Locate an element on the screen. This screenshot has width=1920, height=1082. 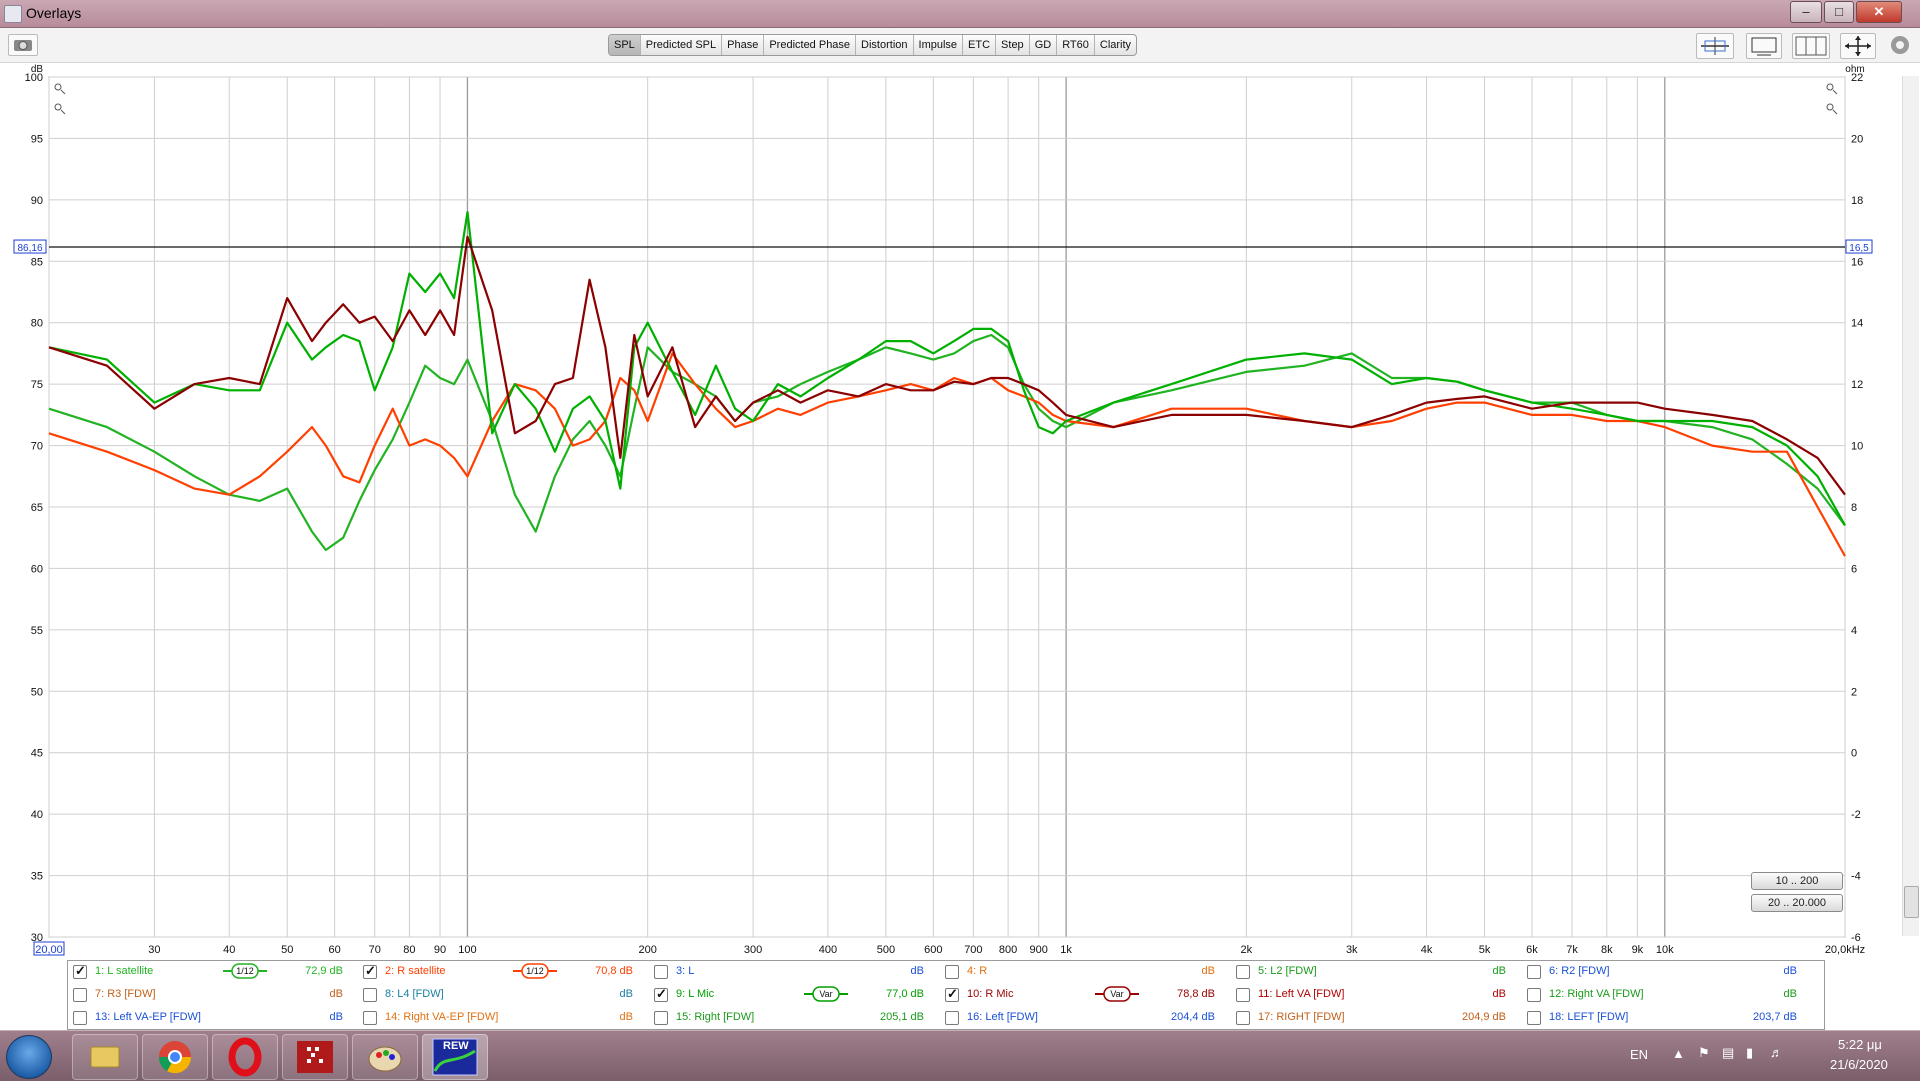
trace-value: dB is located at coordinates (1499, 971).